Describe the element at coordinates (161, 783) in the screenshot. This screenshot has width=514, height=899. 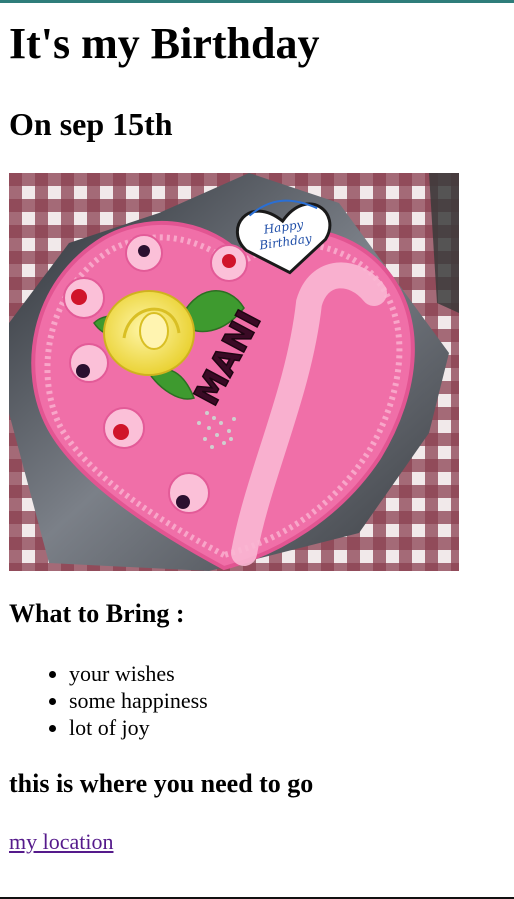
I see `location-heading: this is where you need to go` at that location.